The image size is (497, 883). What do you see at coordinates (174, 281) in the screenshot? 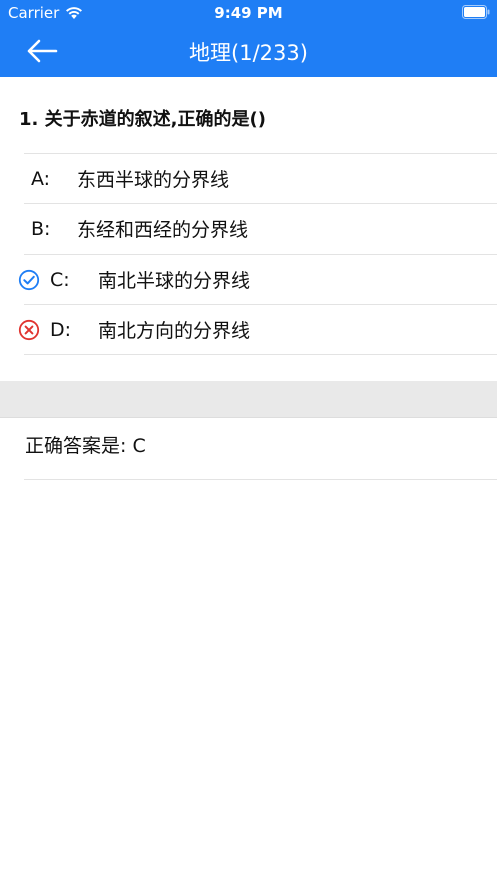
I see `option-text: 南北半球的分界线` at bounding box center [174, 281].